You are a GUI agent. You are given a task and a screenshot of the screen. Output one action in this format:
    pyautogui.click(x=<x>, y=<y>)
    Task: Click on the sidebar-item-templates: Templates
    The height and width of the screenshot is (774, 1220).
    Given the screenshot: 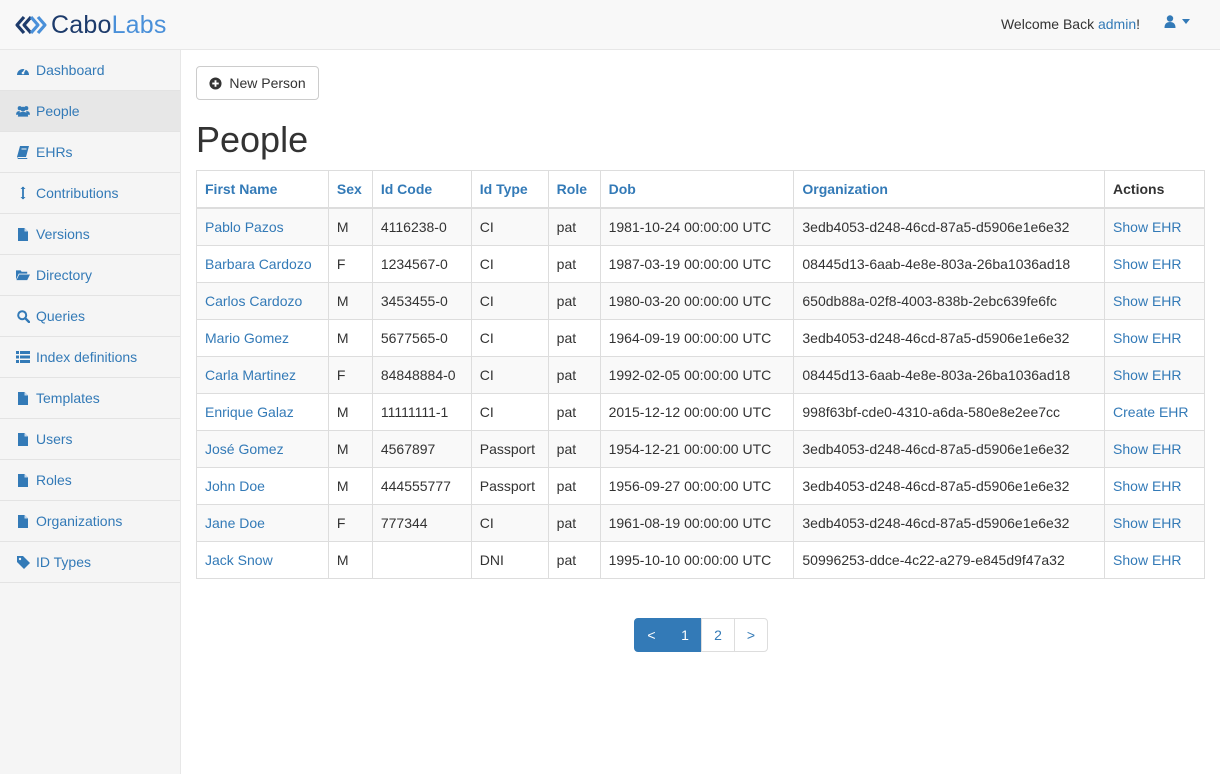 What is the action you would take?
    pyautogui.click(x=90, y=398)
    